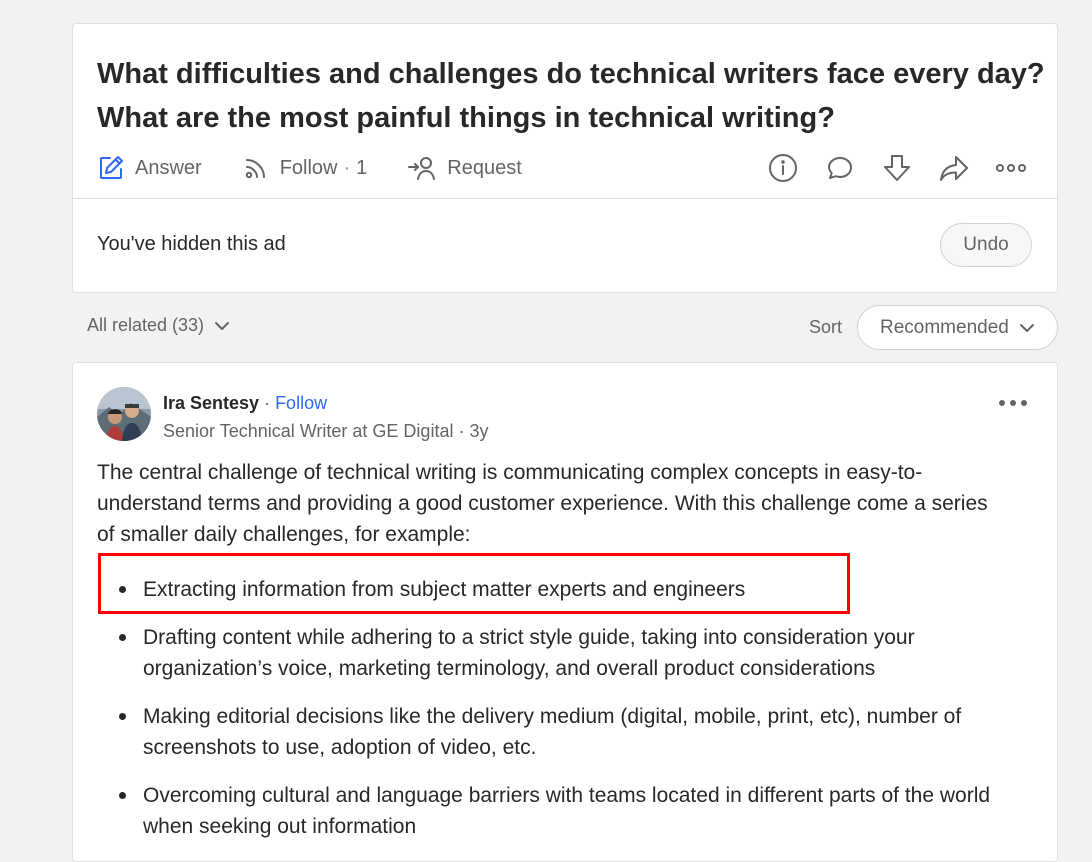 This screenshot has height=862, width=1092. What do you see at coordinates (168, 167) in the screenshot?
I see `answer-label: Answer` at bounding box center [168, 167].